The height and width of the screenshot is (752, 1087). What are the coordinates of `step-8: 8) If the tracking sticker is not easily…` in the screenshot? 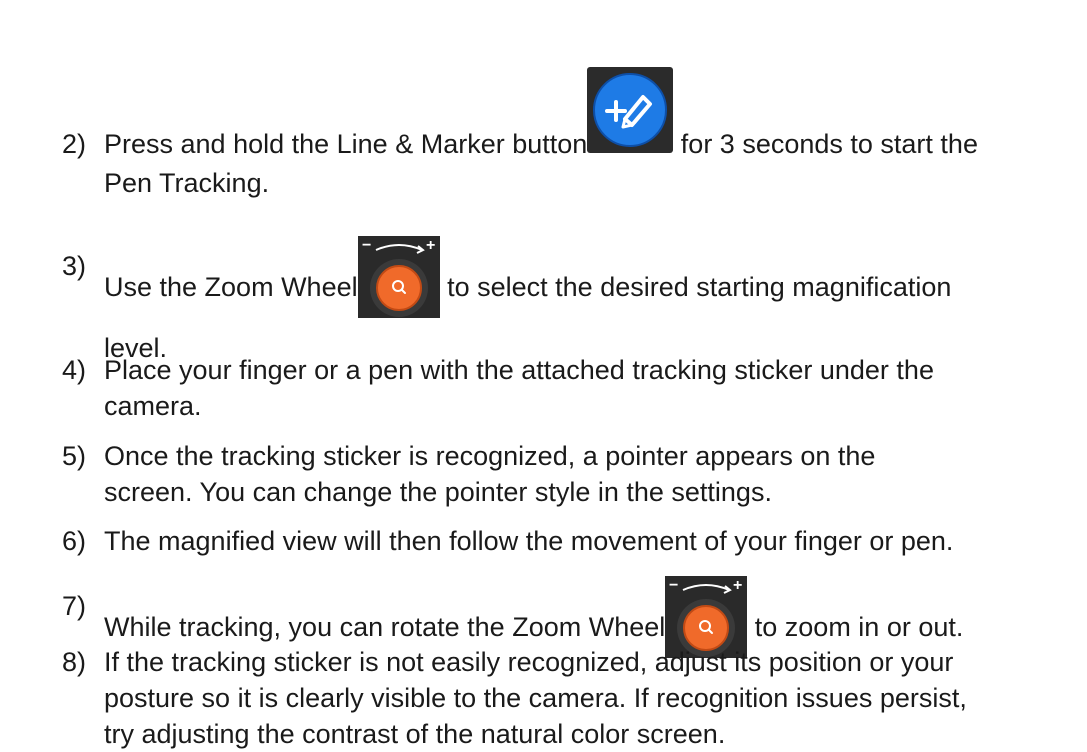 It's located at (567, 698).